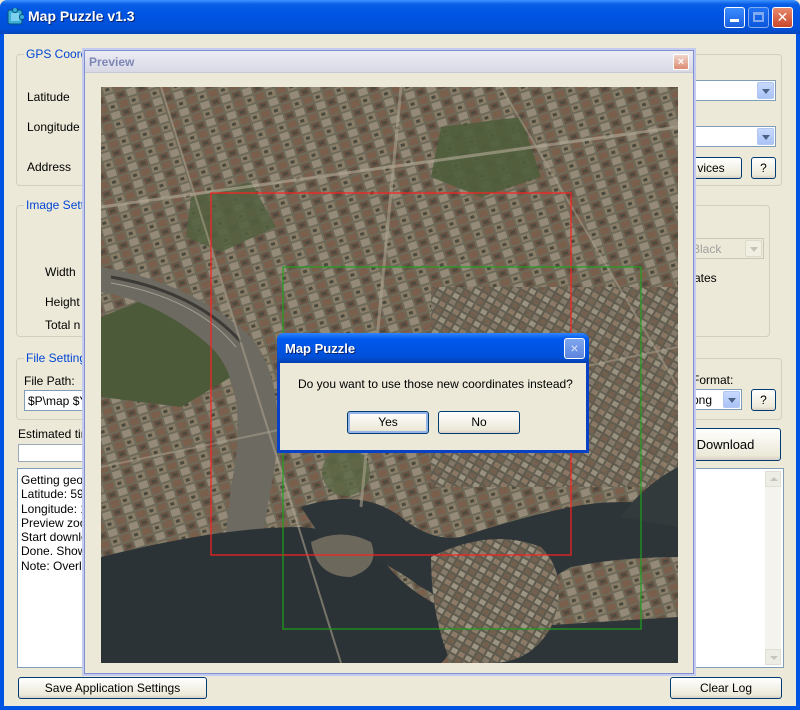 The width and height of the screenshot is (800, 710). Describe the element at coordinates (58, 401) in the screenshot. I see `file-path-value: $P\map $Y` at that location.